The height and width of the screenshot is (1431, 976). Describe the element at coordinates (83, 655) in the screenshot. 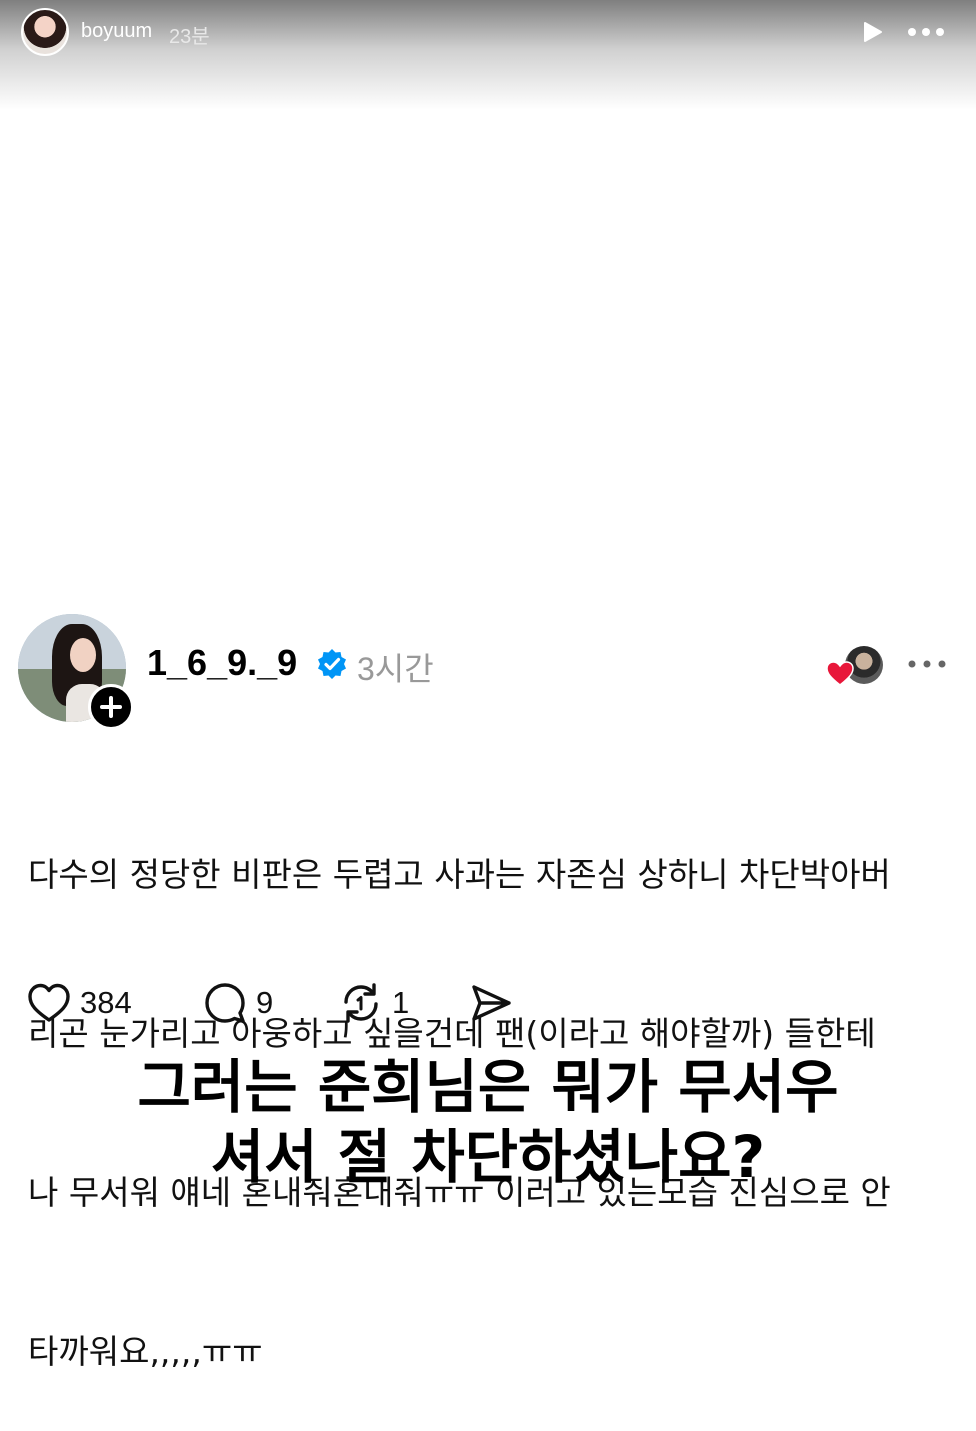

I see `avatar-face` at that location.